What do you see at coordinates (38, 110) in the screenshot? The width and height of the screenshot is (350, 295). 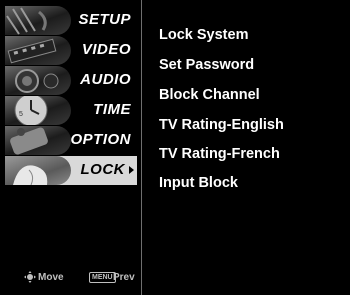 I see `clock-image: 5` at bounding box center [38, 110].